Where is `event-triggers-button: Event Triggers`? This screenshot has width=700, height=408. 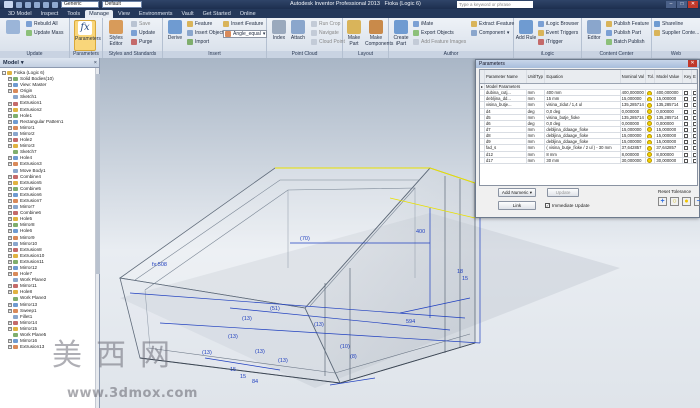 event-triggers-button: Event Triggers is located at coordinates (558, 33).